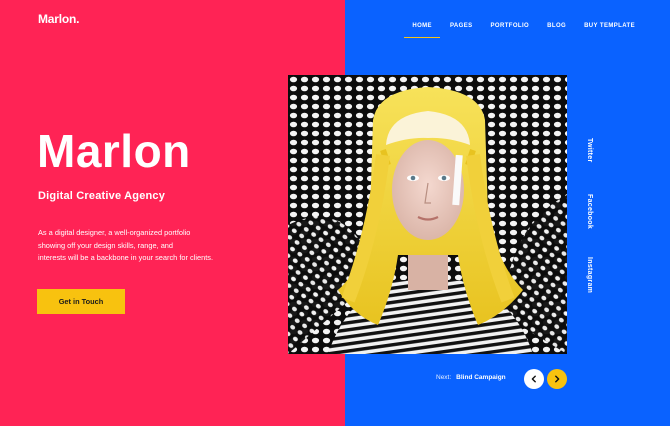 This screenshot has width=670, height=426. Describe the element at coordinates (480, 377) in the screenshot. I see `next-project-title: Blind Campaign` at that location.